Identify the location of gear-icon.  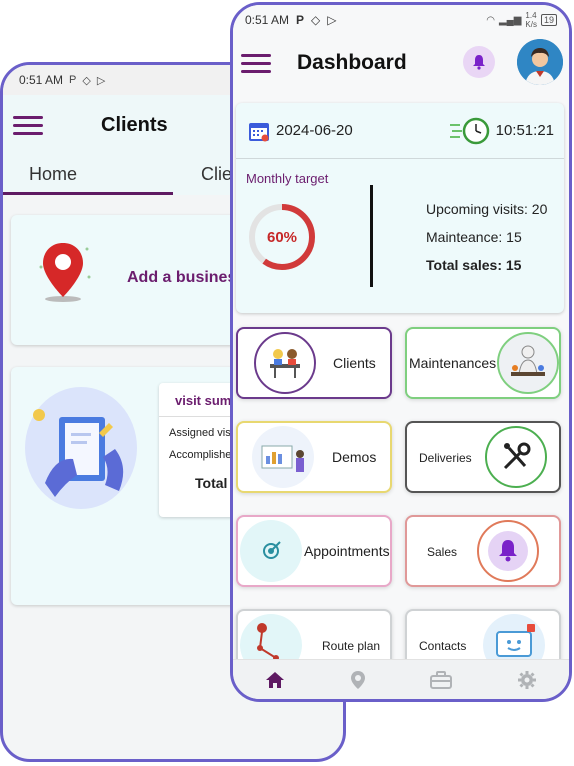
(527, 680).